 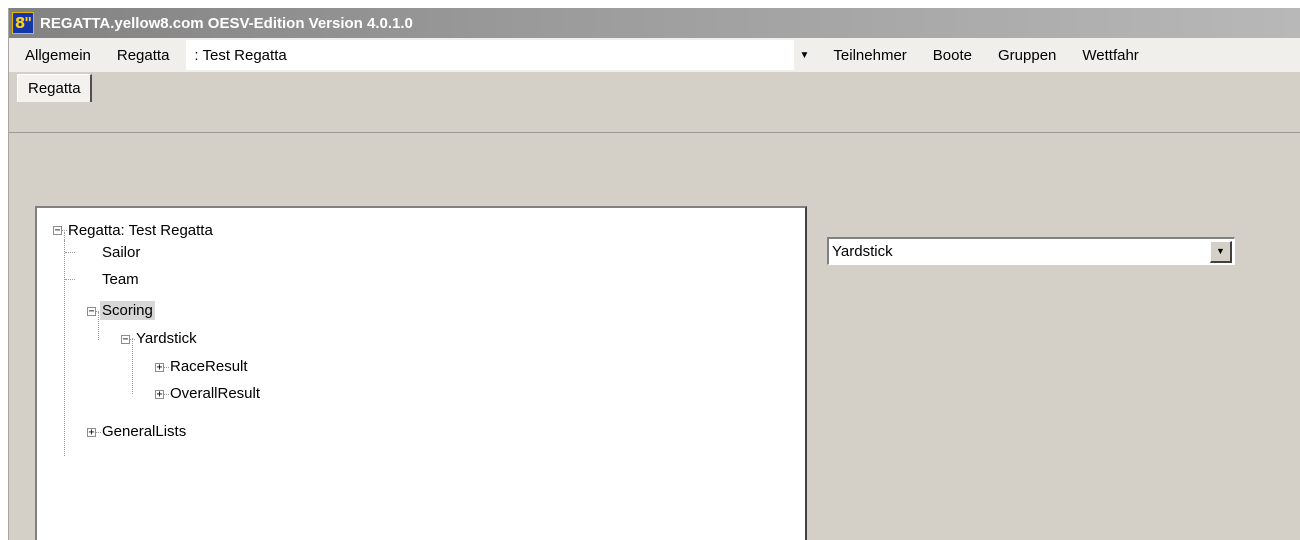 What do you see at coordinates (1031, 251) in the screenshot?
I see `scoring-system-select: Yardstick ▼` at bounding box center [1031, 251].